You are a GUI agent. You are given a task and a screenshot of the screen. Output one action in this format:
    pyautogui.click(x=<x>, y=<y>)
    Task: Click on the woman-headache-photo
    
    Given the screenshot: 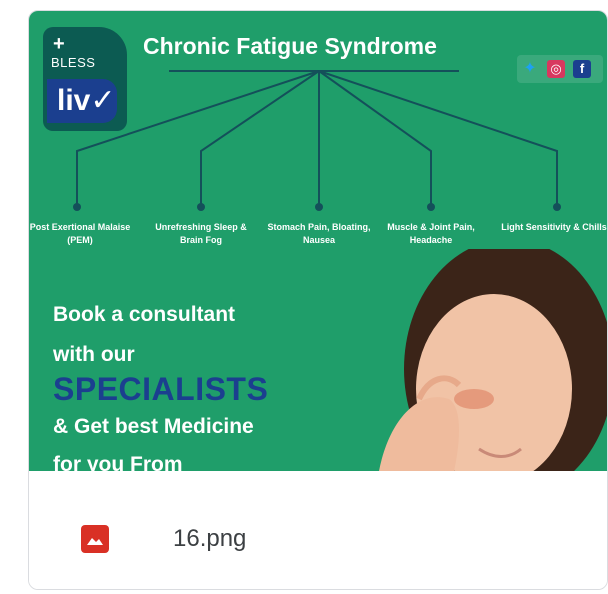 What is the action you would take?
    pyautogui.click(x=493, y=360)
    